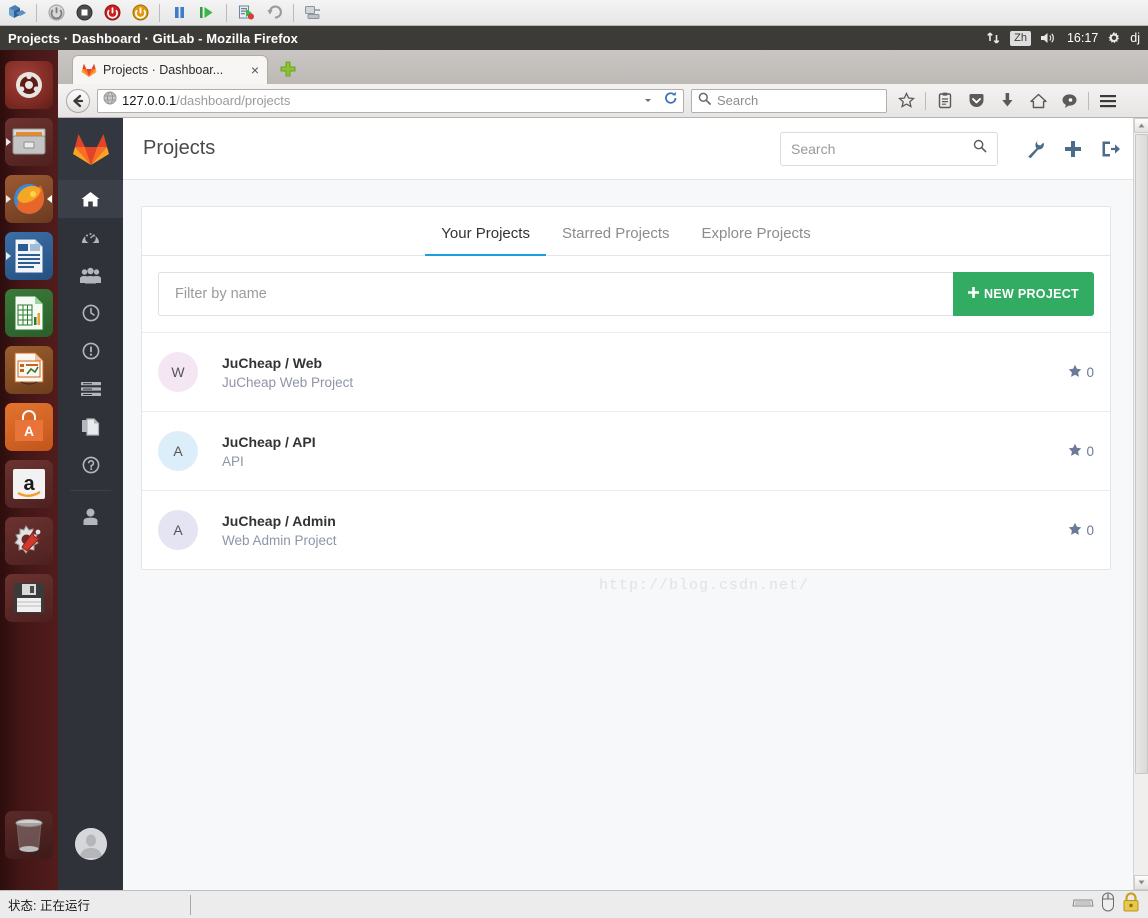 The image size is (1148, 918). I want to click on back-button, so click(78, 100).